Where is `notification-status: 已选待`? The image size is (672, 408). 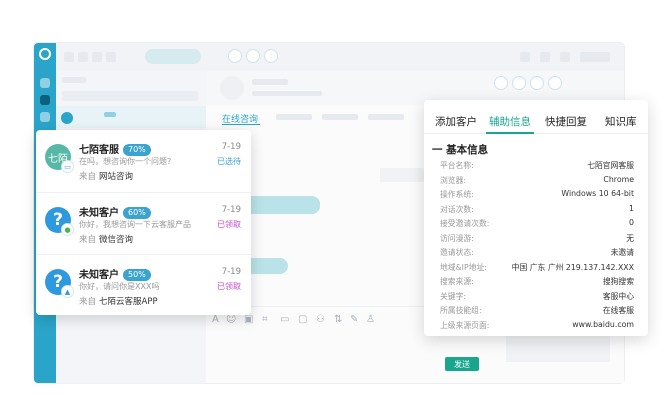 notification-status: 已选待 is located at coordinates (229, 161).